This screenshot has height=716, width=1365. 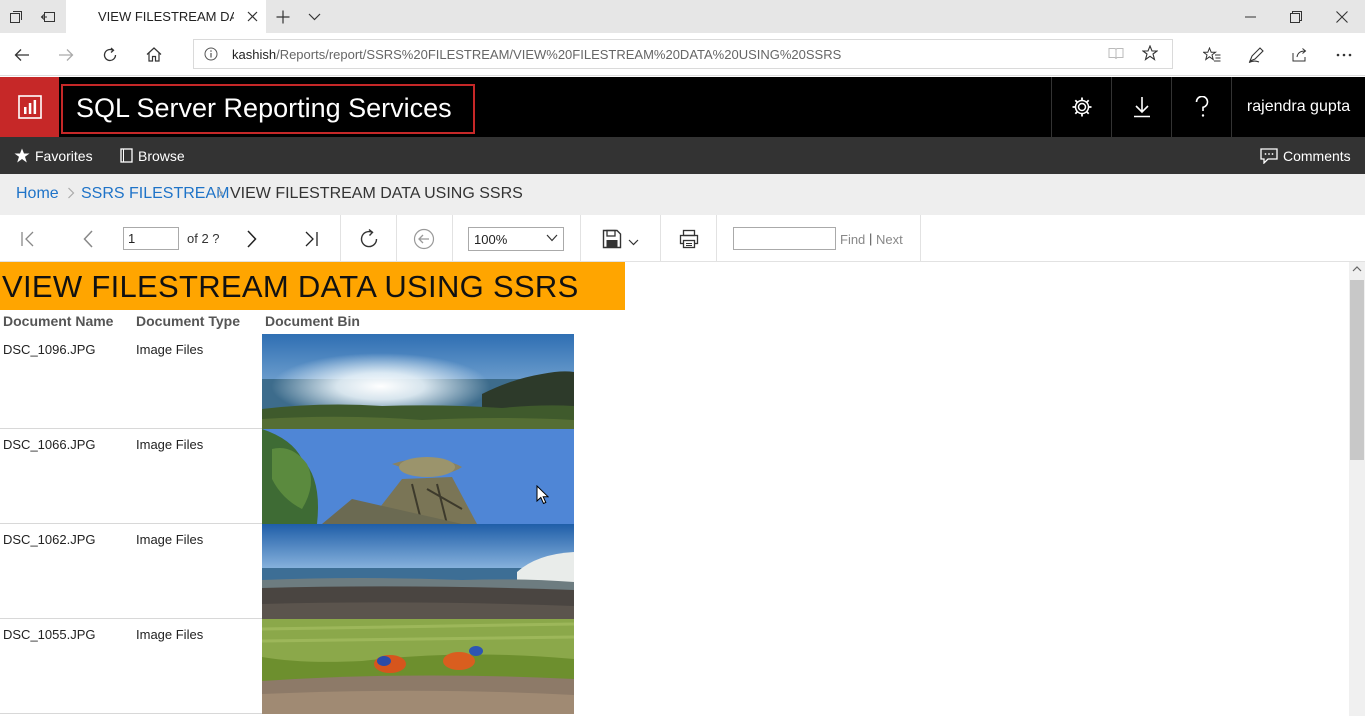 What do you see at coordinates (1250, 16) in the screenshot?
I see `minimize-icon` at bounding box center [1250, 16].